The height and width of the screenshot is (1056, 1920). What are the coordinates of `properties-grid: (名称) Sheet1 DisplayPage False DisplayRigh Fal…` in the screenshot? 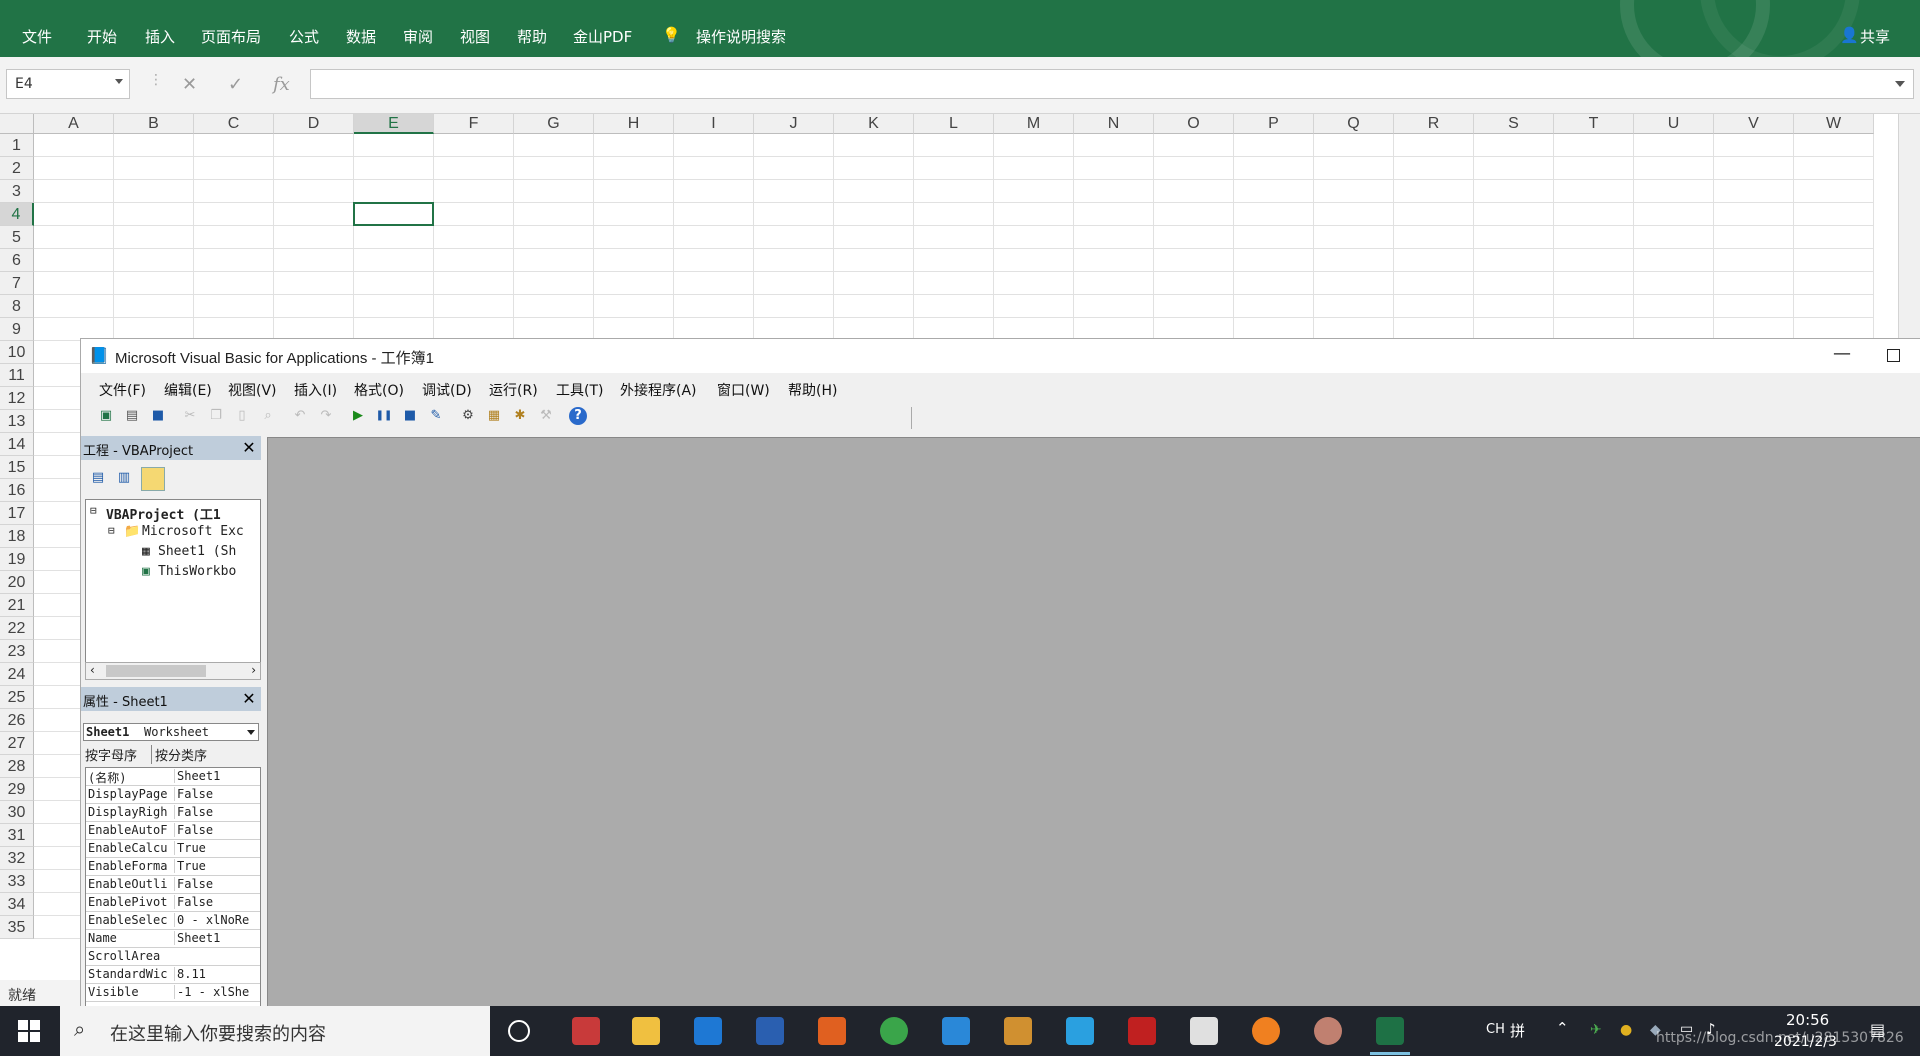 It's located at (173, 887).